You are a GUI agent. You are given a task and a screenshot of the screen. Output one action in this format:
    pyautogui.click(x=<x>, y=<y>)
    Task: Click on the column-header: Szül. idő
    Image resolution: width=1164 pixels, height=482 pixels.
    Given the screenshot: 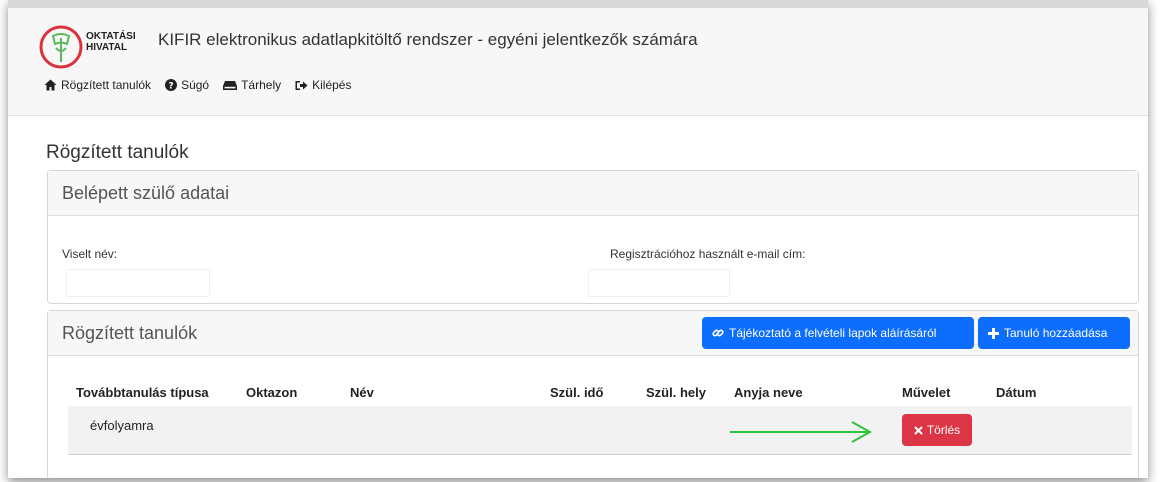 What is the action you would take?
    pyautogui.click(x=576, y=392)
    